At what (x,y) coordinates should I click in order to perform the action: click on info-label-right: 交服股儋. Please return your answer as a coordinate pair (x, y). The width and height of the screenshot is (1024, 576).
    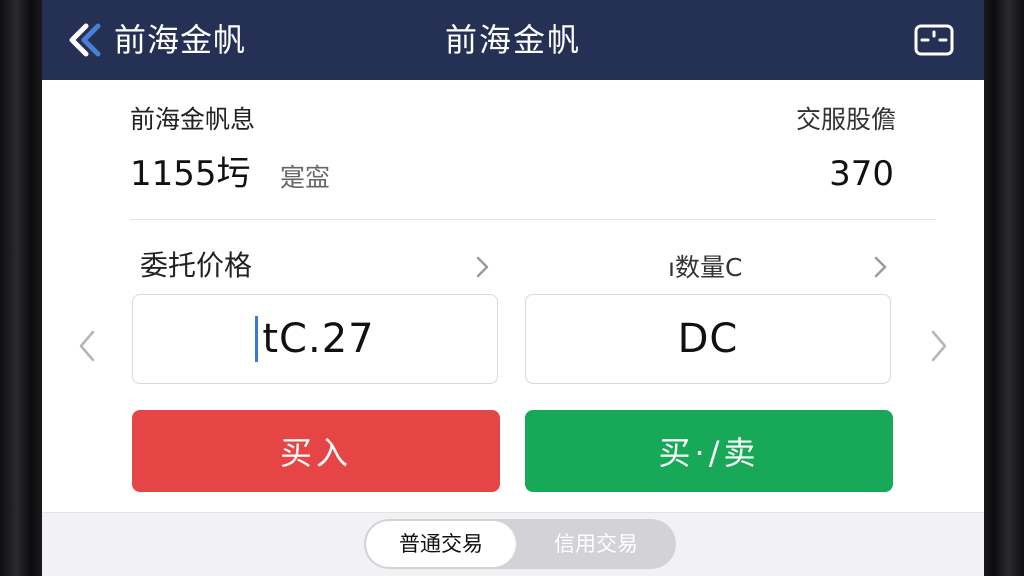
    Looking at the image, I should click on (845, 119).